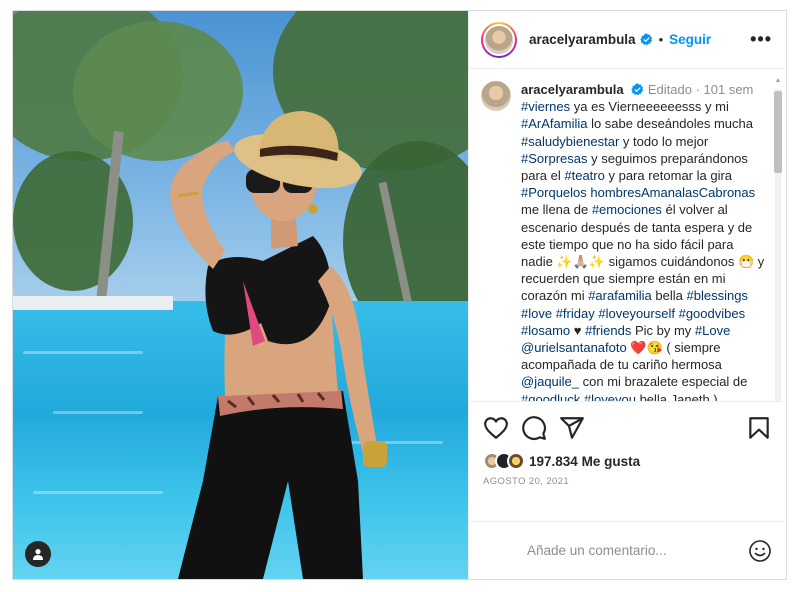 The image size is (800, 592). Describe the element at coordinates (712, 313) in the screenshot. I see `caption-tag-link: #goodvibes` at that location.